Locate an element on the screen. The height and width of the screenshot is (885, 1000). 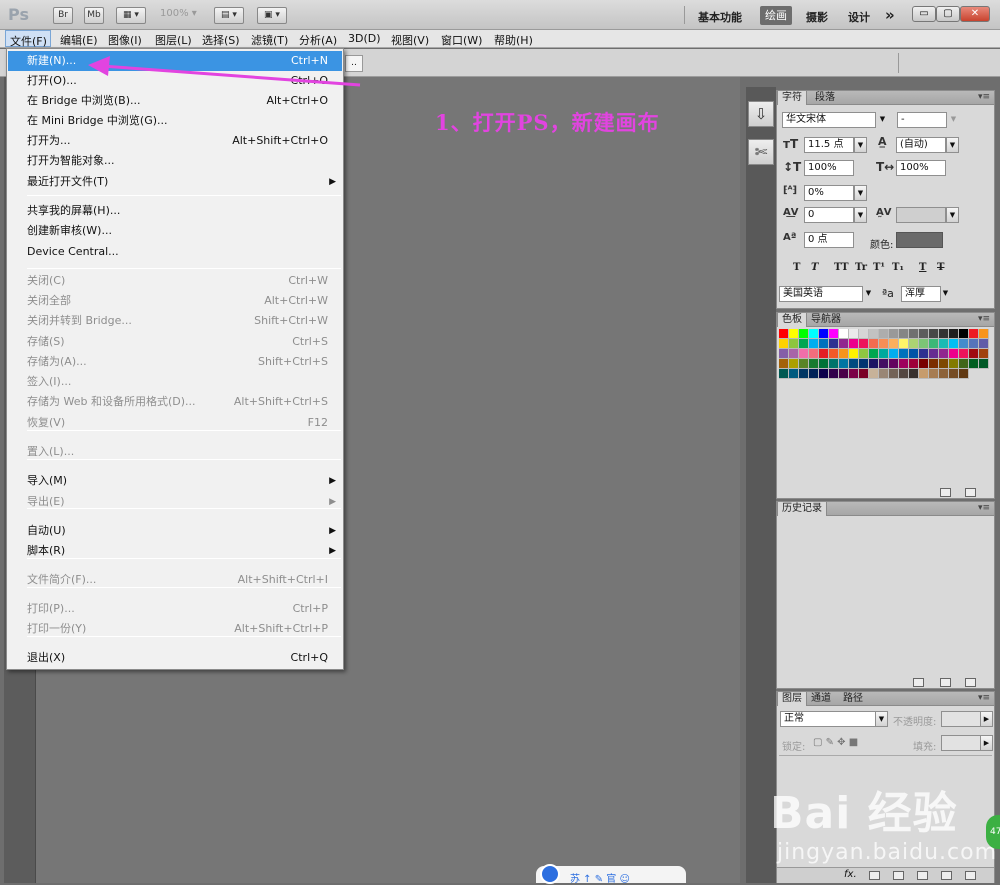
tab-layers: 图层 is located at coordinates (792, 699).